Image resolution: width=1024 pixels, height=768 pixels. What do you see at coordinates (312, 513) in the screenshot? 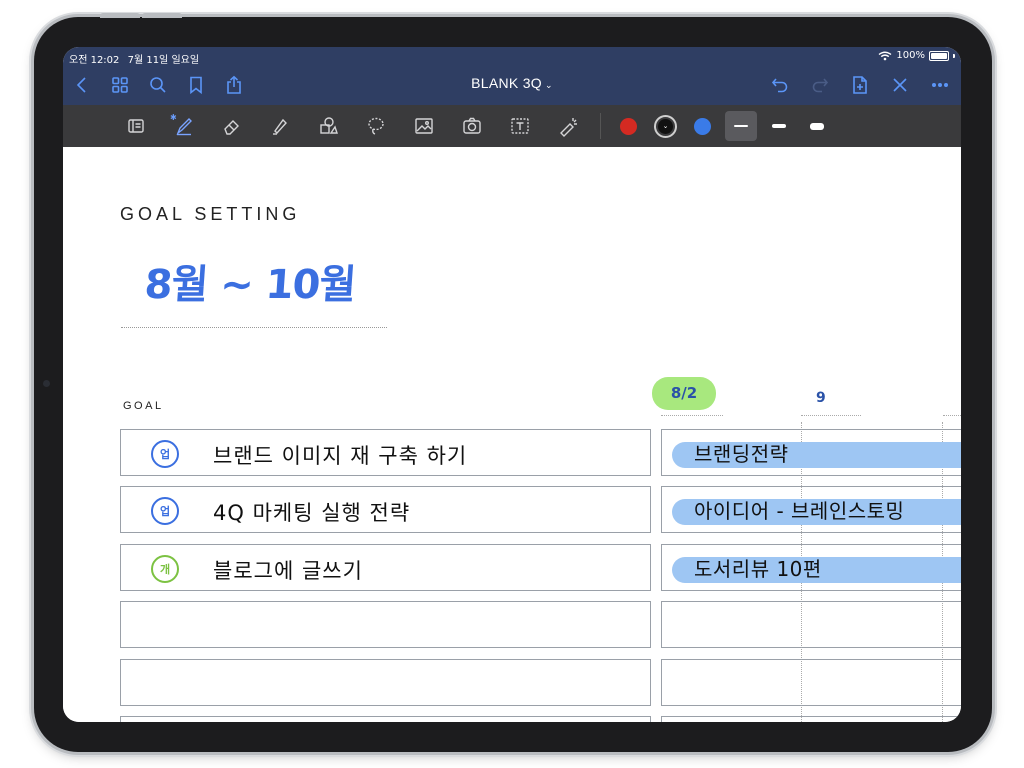
I see `goal-text: 4Q 마케팅 실행 전략` at bounding box center [312, 513].